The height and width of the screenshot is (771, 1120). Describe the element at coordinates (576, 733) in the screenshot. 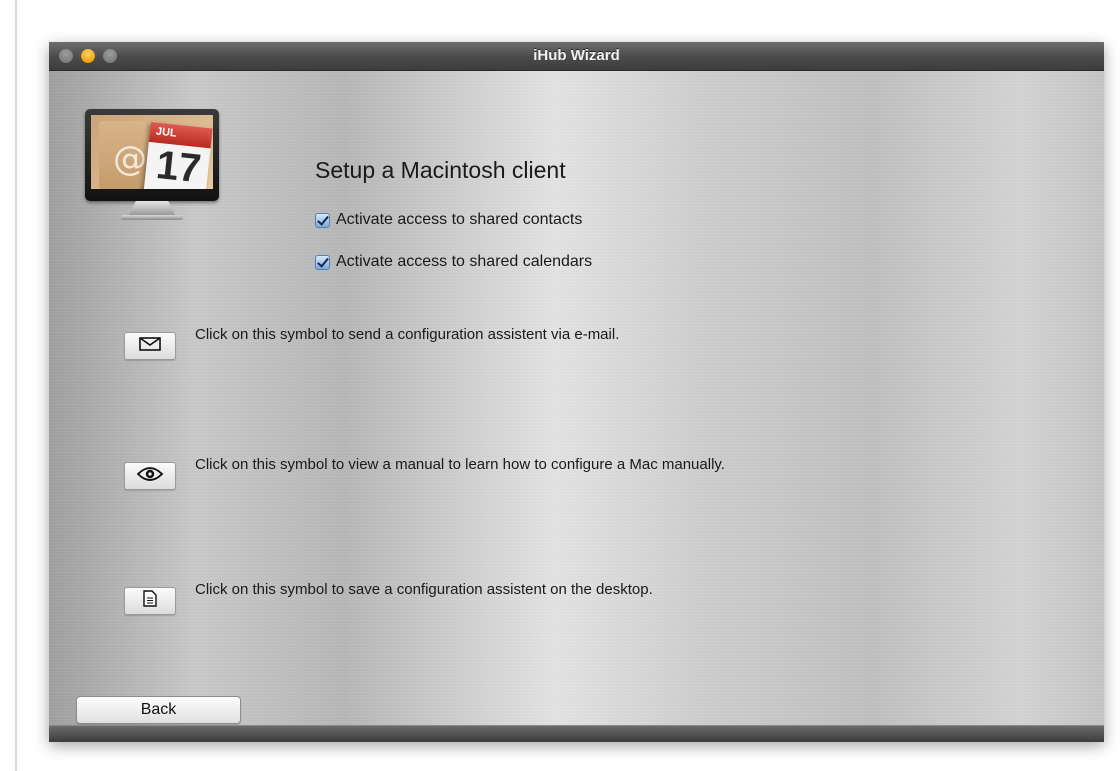

I see `window-bottom-bar` at that location.